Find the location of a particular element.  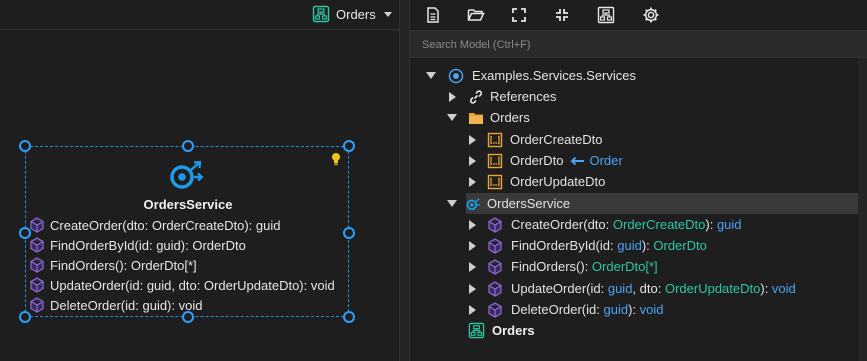

operation-label: FindOrderById(id: guid): OrderDto is located at coordinates (148, 245).